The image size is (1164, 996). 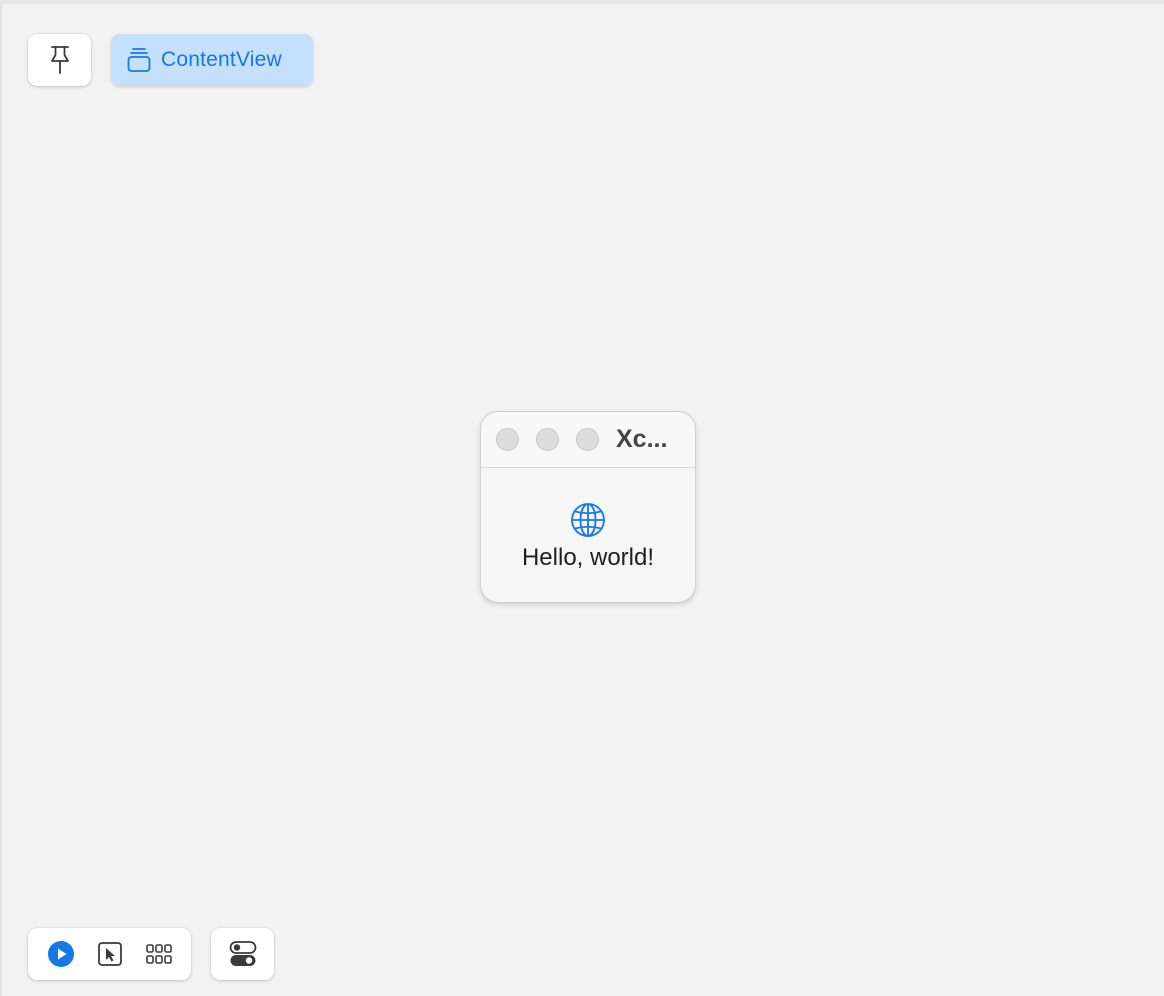 What do you see at coordinates (507, 439) in the screenshot?
I see `close-button` at bounding box center [507, 439].